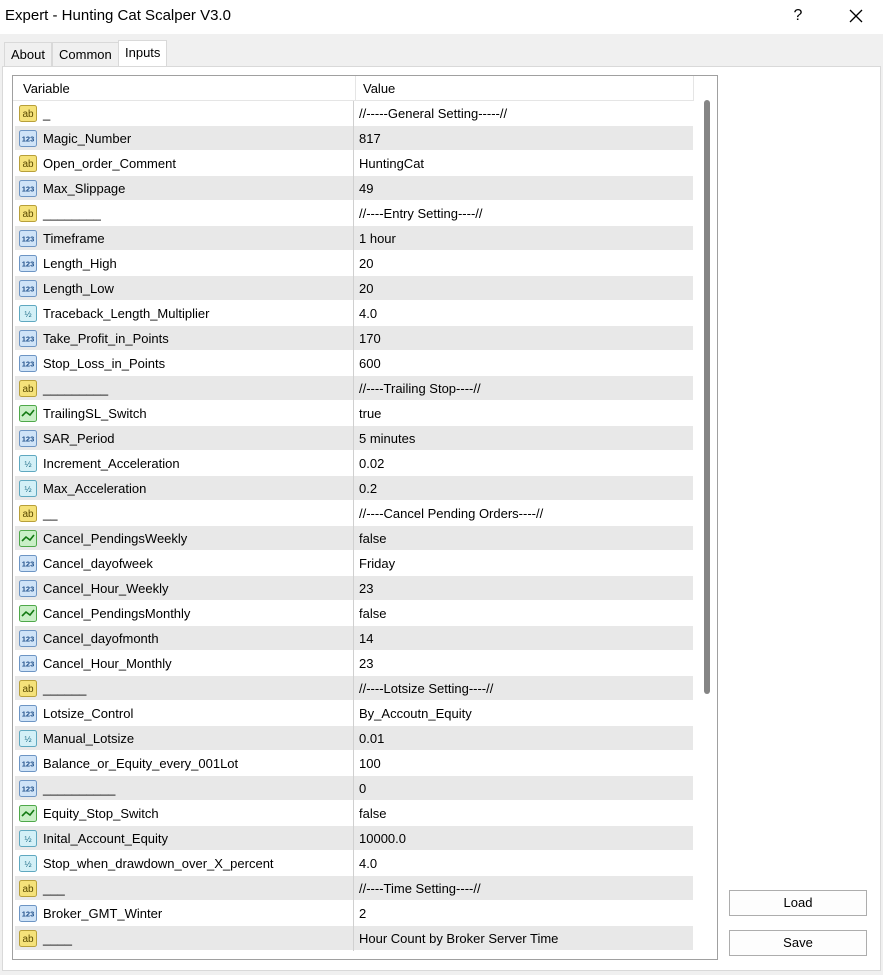 Image resolution: width=883 pixels, height=975 pixels. I want to click on vertical-scrollbar, so click(708, 517).